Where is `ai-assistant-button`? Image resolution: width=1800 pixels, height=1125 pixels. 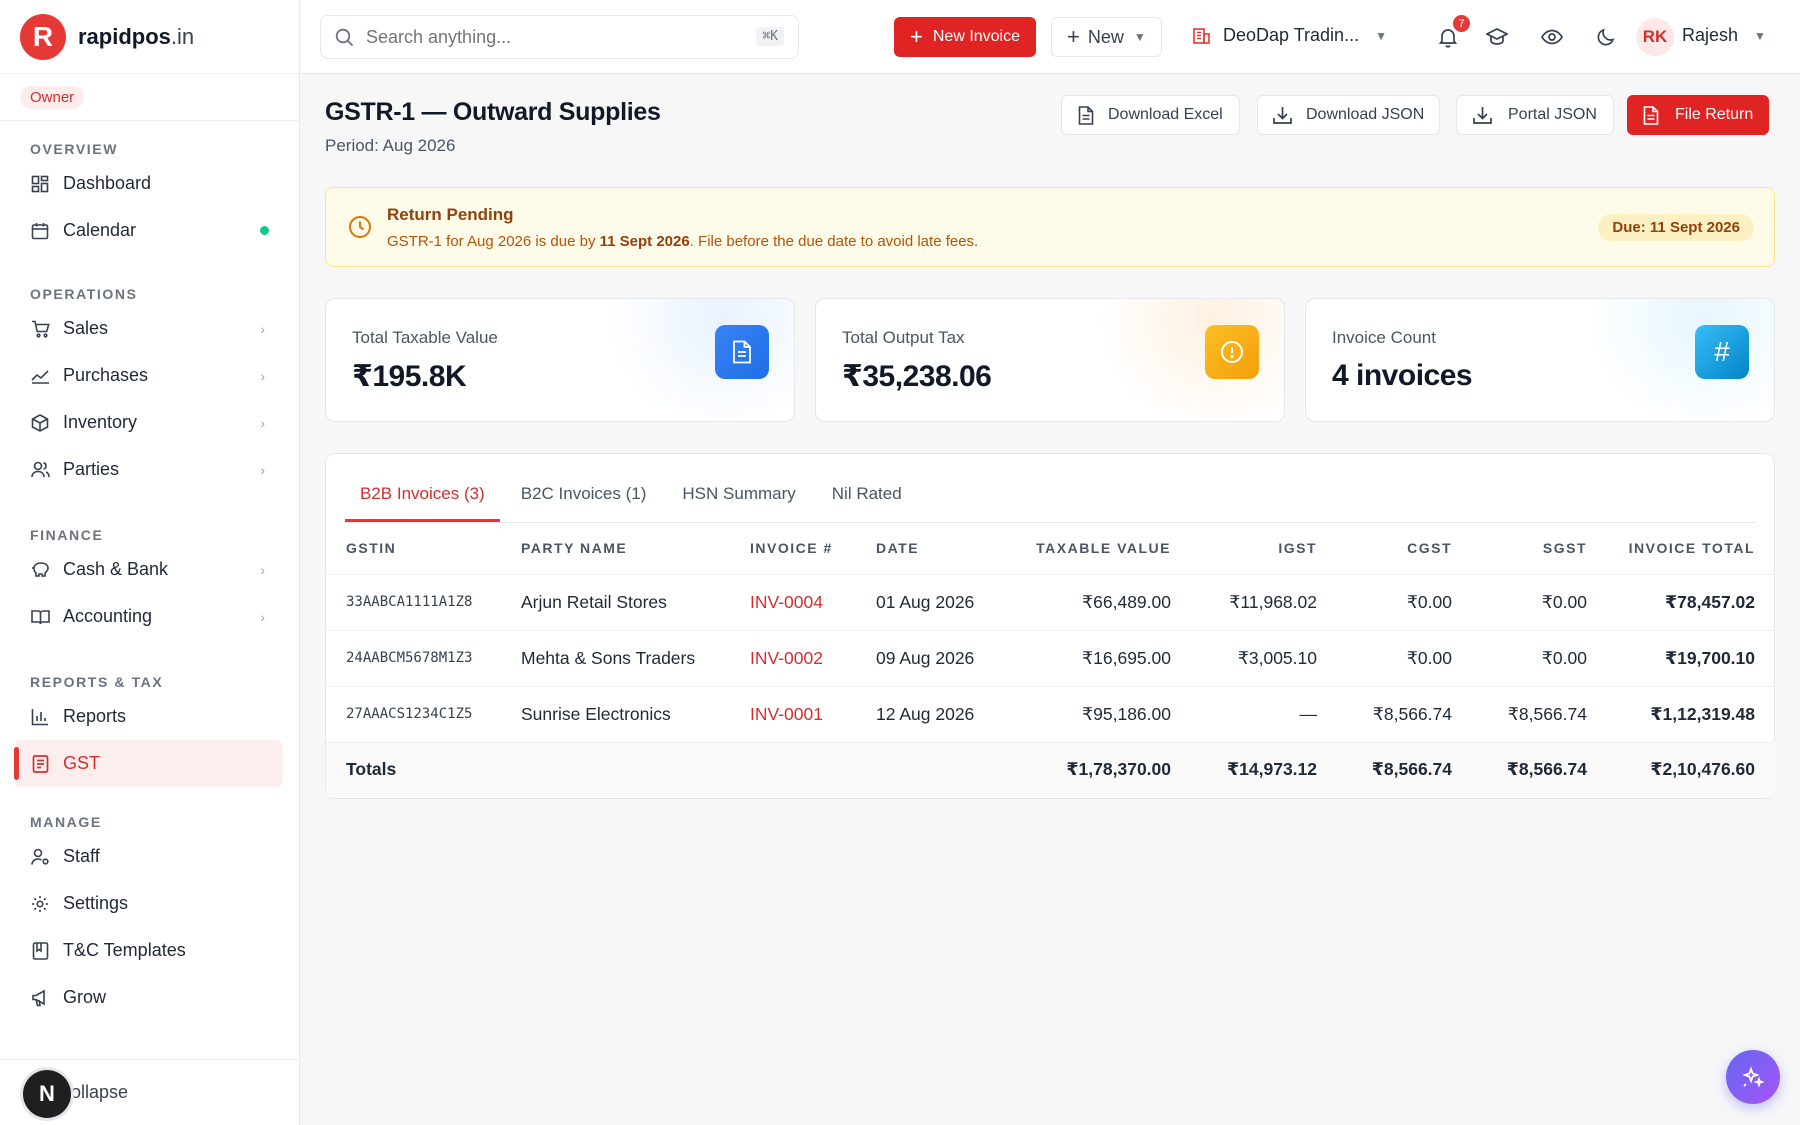
ai-assistant-button is located at coordinates (1753, 1077).